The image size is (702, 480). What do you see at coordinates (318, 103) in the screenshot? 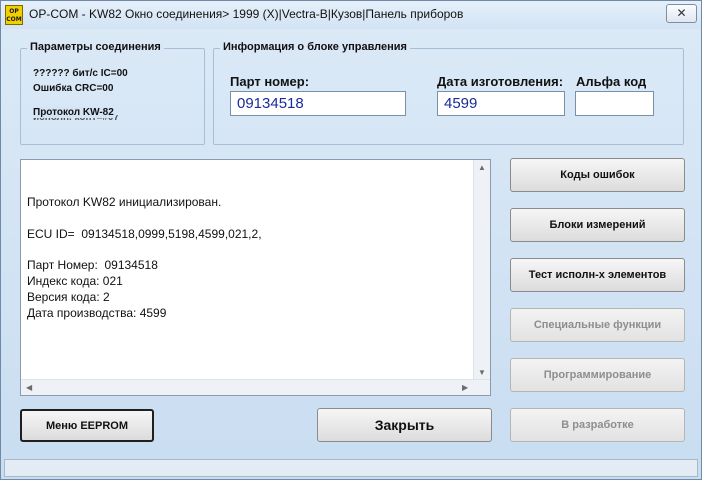
I see `part-number-field: 09134518` at bounding box center [318, 103].